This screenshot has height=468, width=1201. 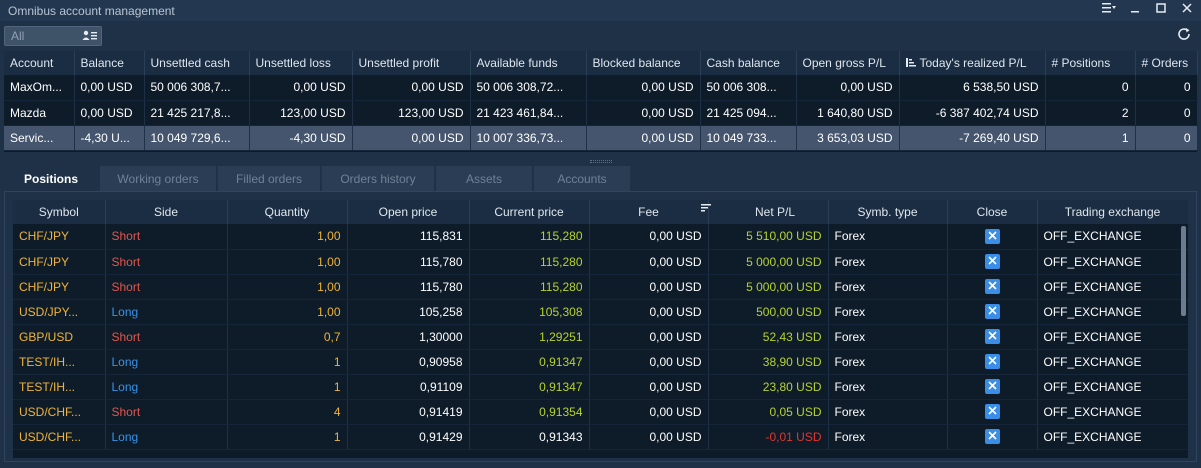 What do you see at coordinates (408, 437) in the screenshot?
I see `open-price-cell: 0,91429` at bounding box center [408, 437].